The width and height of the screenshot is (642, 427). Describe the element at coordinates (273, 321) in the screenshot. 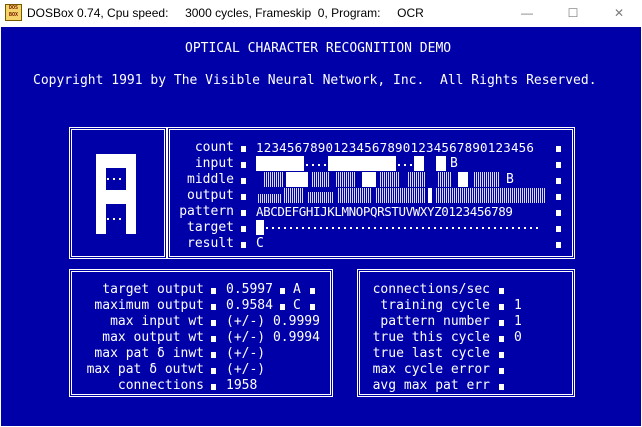

I see `stat-value-max-input-wt: (+/-) 0.9999` at that location.